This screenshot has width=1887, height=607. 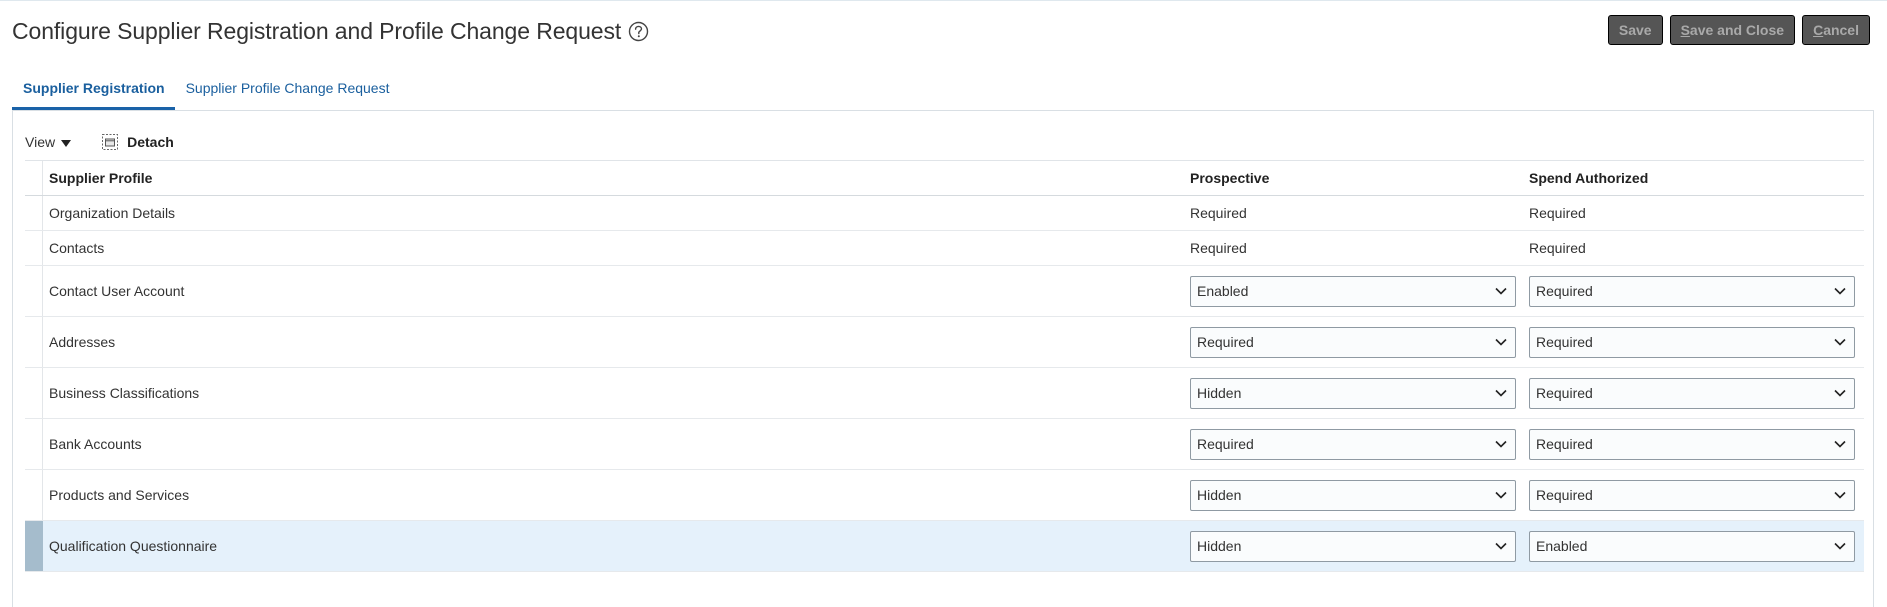 What do you see at coordinates (93, 91) in the screenshot?
I see `tab-supplier-registration: Supplier Registration` at bounding box center [93, 91].